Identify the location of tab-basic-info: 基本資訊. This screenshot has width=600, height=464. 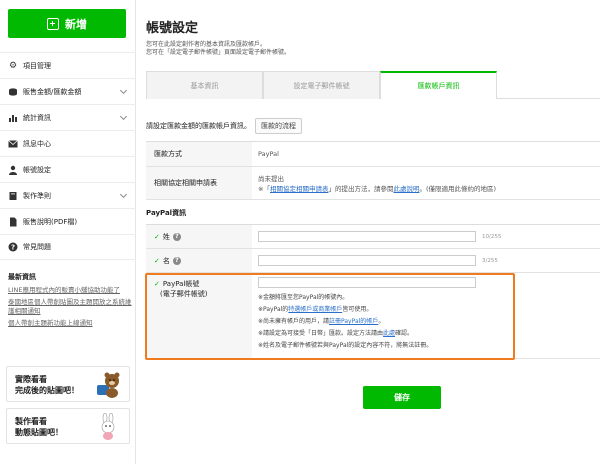
(204, 85).